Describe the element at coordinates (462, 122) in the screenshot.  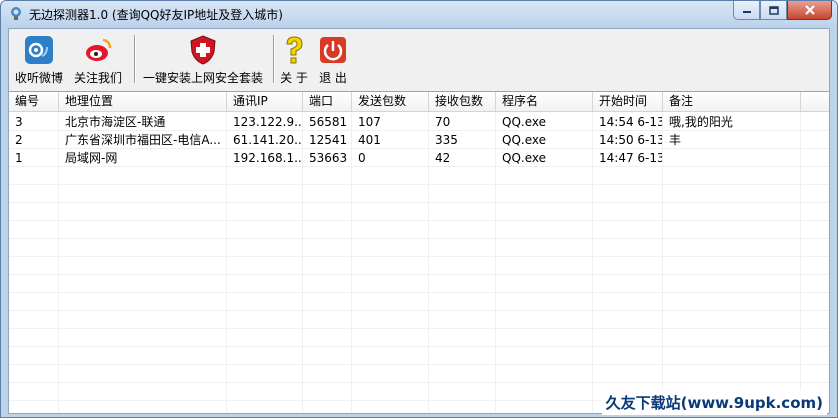
I see `cell-received-packets: 70` at that location.